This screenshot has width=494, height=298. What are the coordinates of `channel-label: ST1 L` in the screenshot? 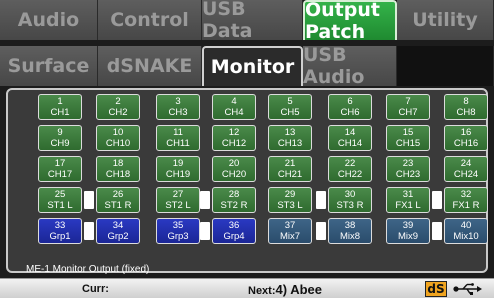 It's located at (60, 205).